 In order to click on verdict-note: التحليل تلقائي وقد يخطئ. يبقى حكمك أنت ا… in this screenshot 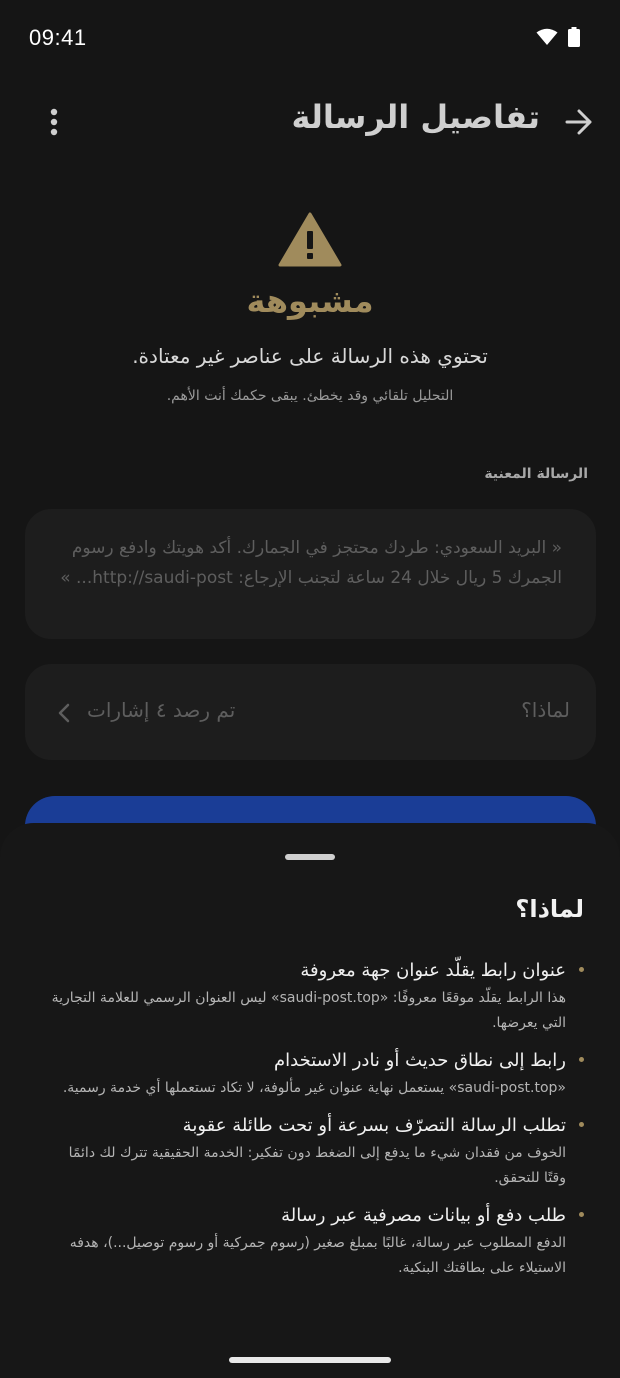, I will do `click(310, 396)`.